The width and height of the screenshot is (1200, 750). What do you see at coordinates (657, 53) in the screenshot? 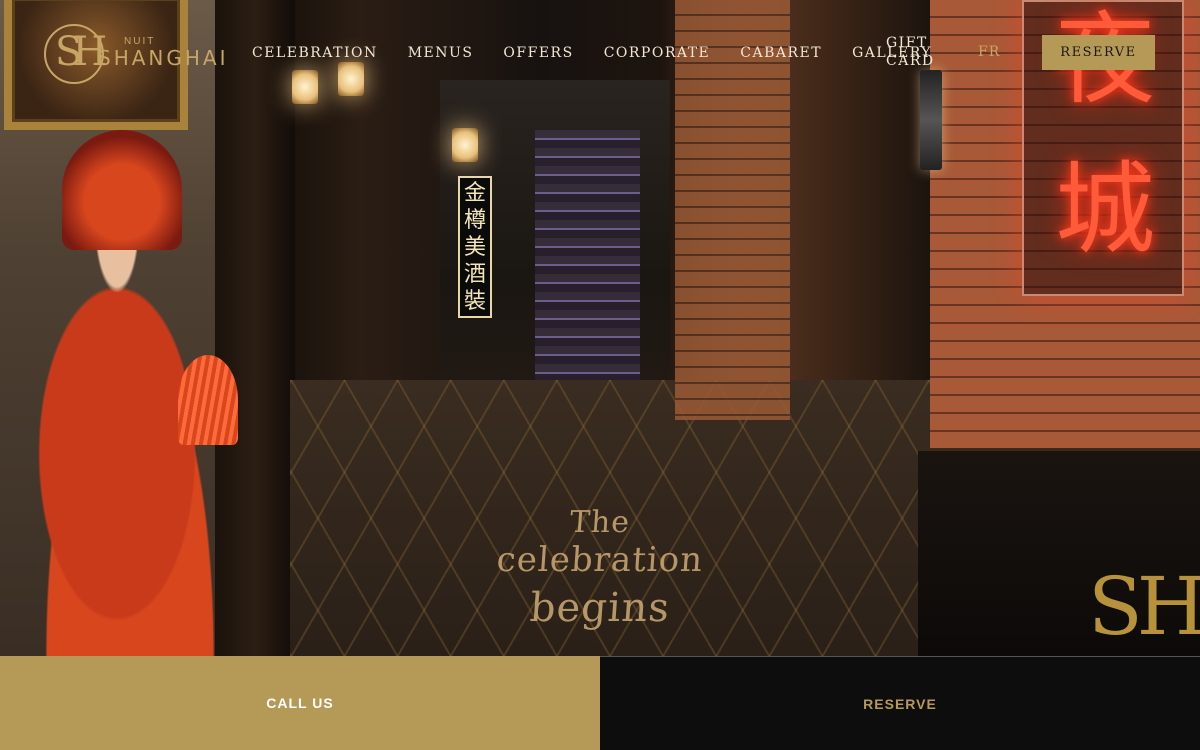
I see `menu-item-corporate: CORPORATE` at bounding box center [657, 53].